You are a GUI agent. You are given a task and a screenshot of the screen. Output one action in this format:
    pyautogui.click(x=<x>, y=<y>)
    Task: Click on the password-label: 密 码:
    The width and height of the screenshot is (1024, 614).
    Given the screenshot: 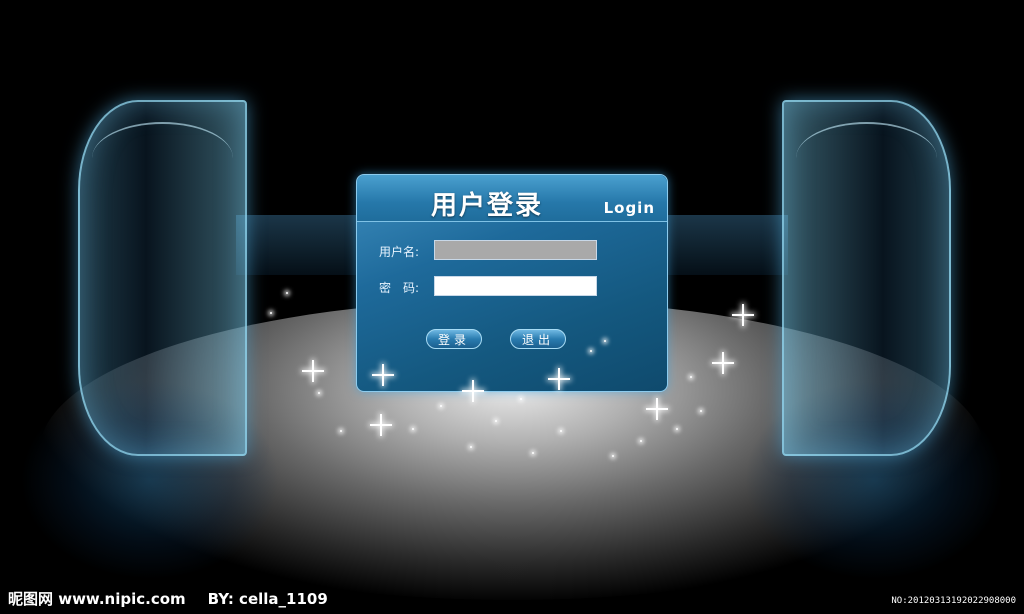 What is the action you would take?
    pyautogui.click(x=399, y=288)
    